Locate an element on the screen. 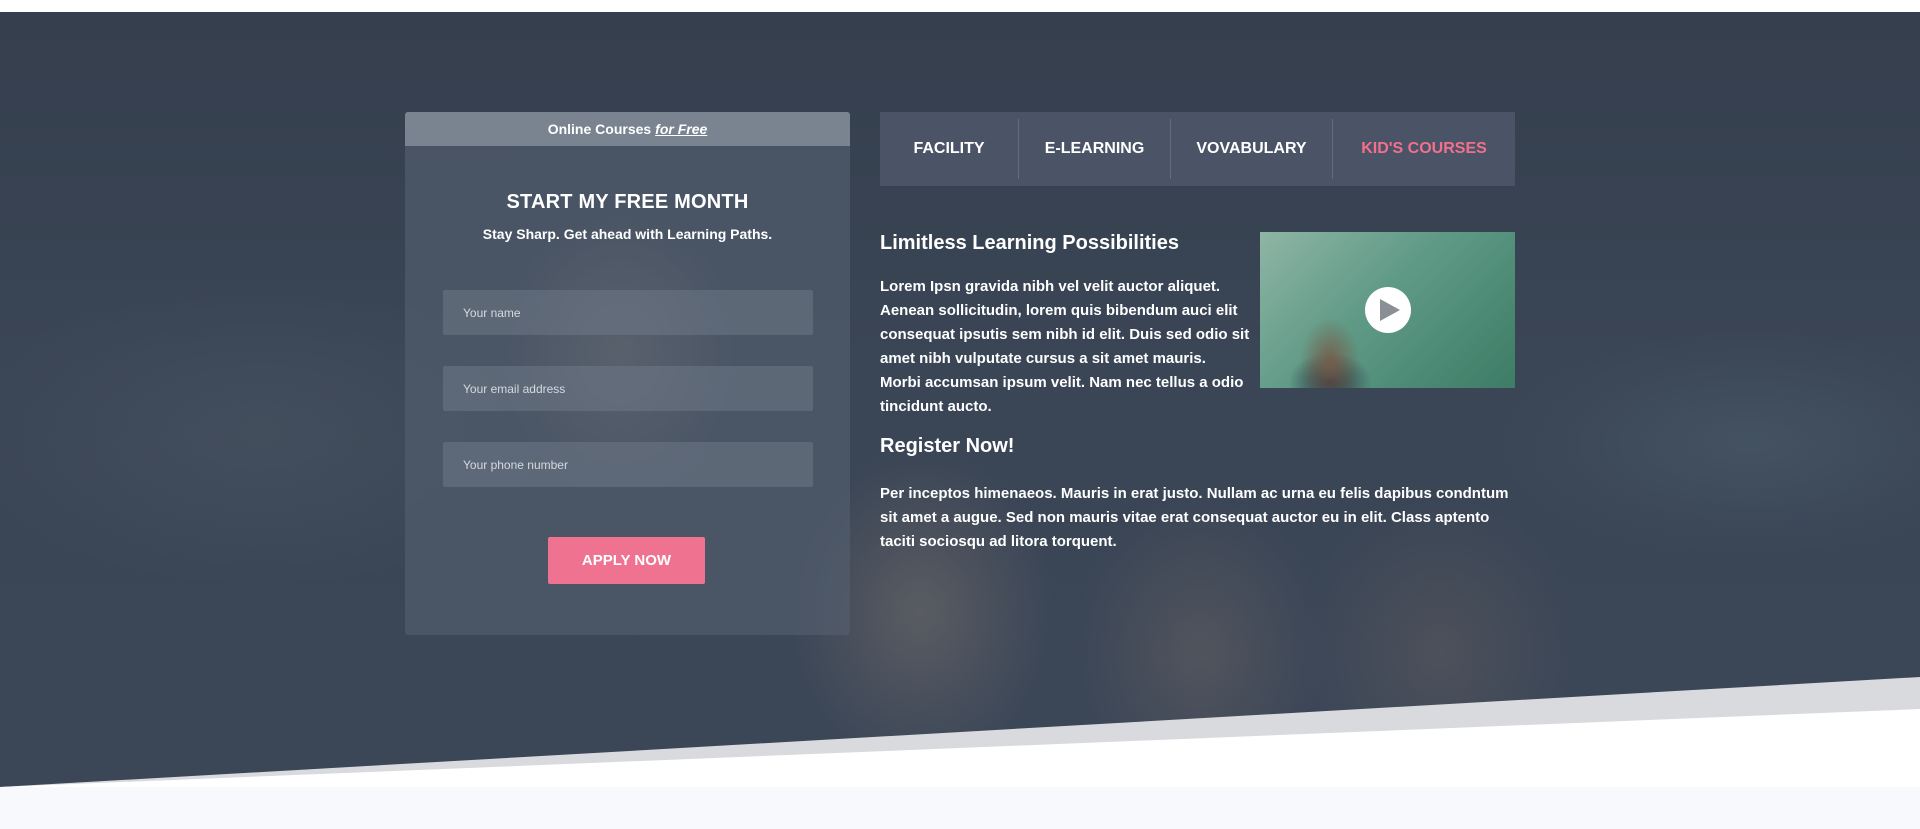  name-input is located at coordinates (628, 312).